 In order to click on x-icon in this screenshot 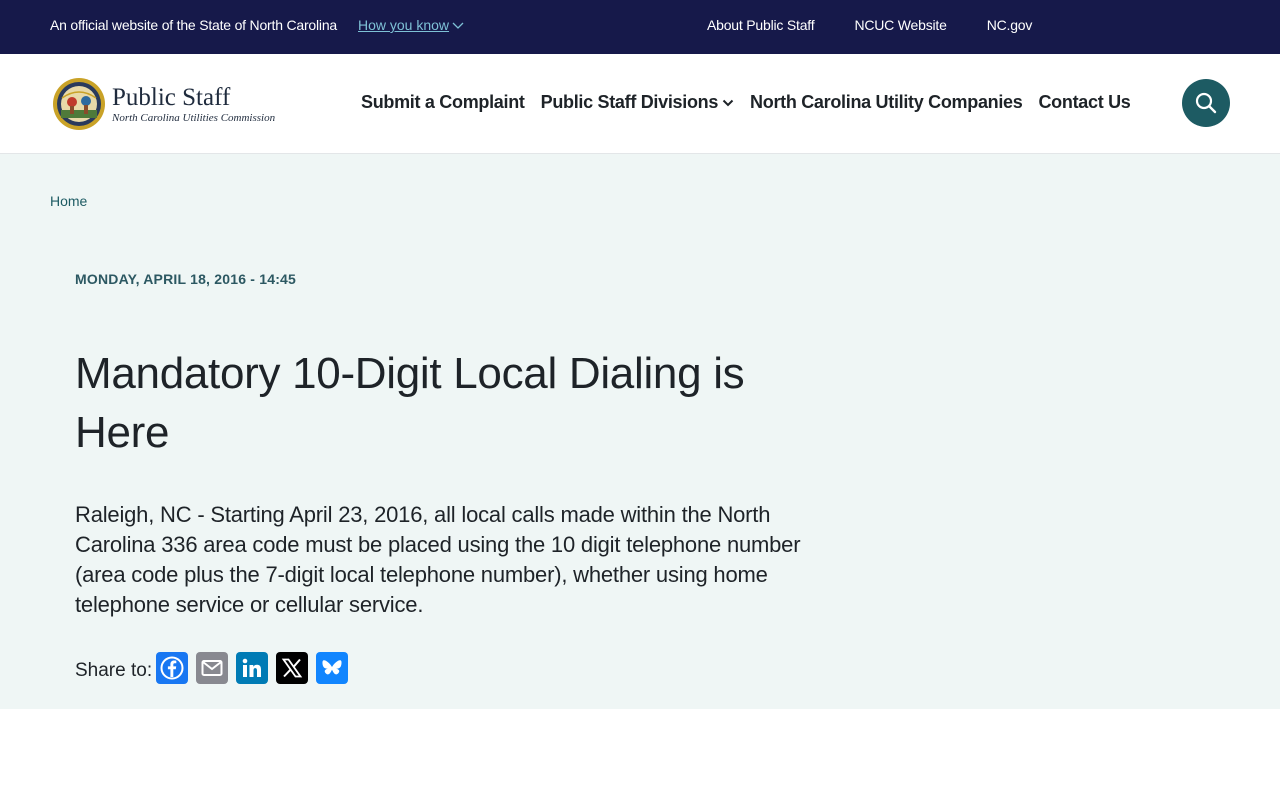, I will do `click(292, 668)`.